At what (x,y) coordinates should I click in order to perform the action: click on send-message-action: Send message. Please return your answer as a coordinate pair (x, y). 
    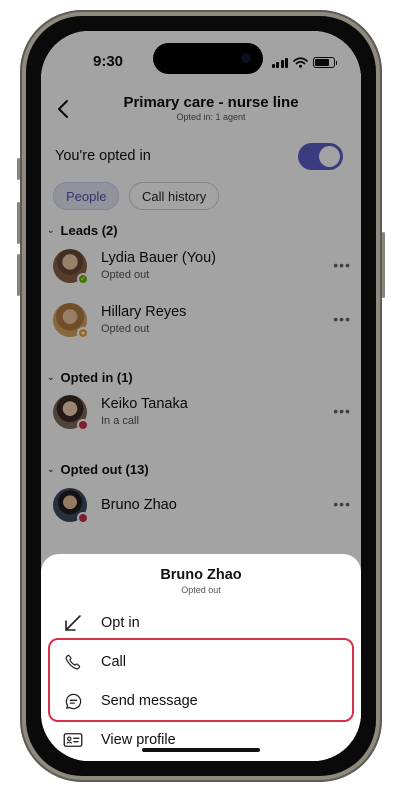
    Looking at the image, I should click on (201, 701).